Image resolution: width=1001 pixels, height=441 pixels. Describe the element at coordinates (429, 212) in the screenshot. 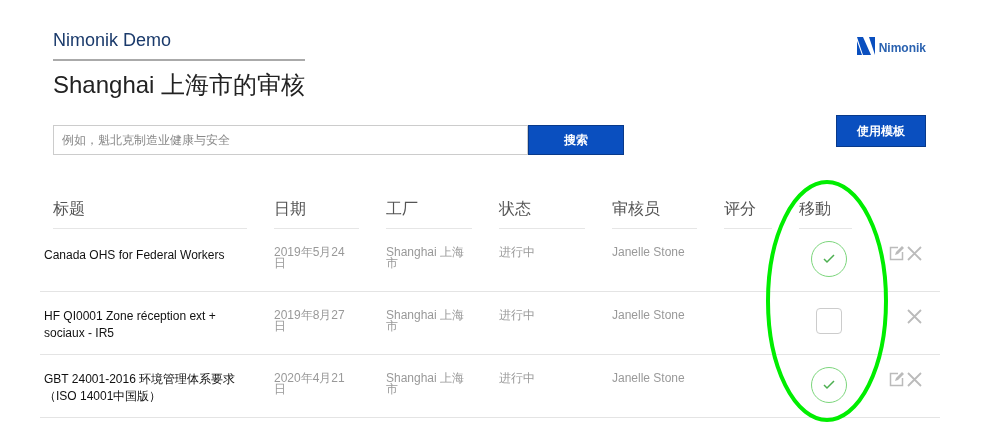

I see `column-header: 工厂` at that location.